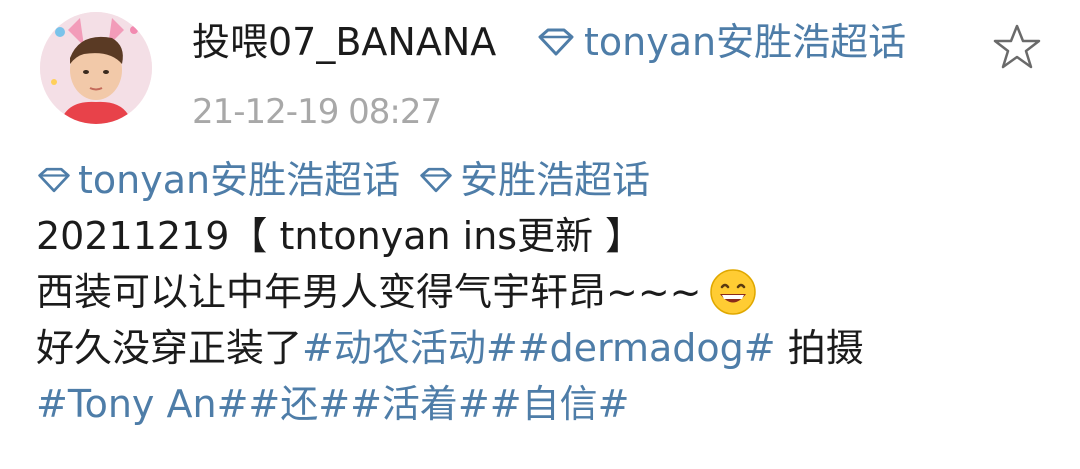 The width and height of the screenshot is (1080, 469). I want to click on post-text-line-4: 好久没穿正装了 #动农活动##dermadog# 拍摄, so click(551, 348).